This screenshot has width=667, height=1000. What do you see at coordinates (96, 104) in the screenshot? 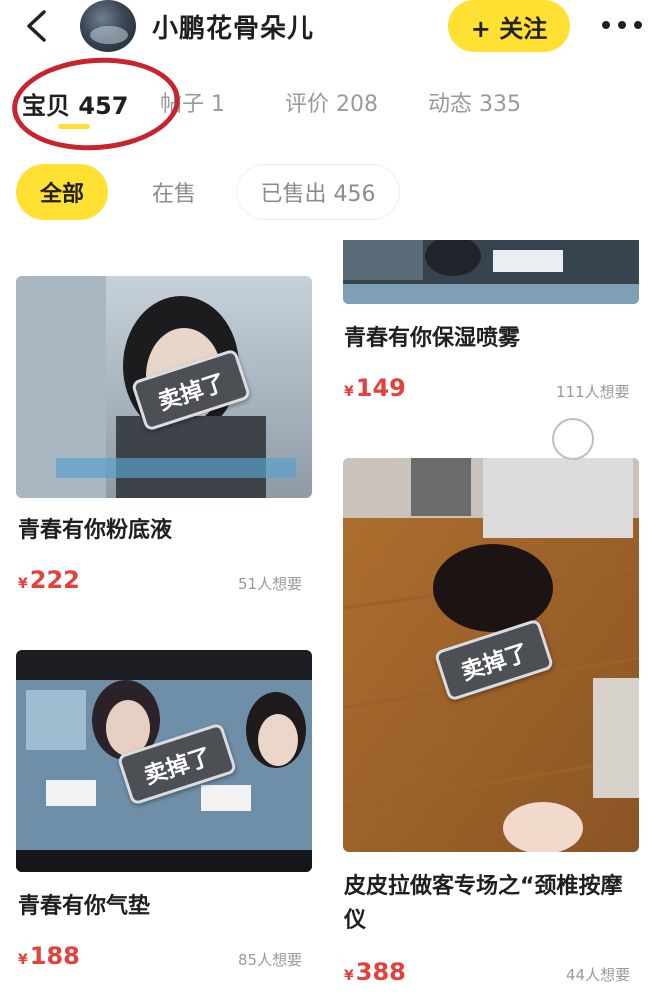
I see `annotation-circle` at bounding box center [96, 104].